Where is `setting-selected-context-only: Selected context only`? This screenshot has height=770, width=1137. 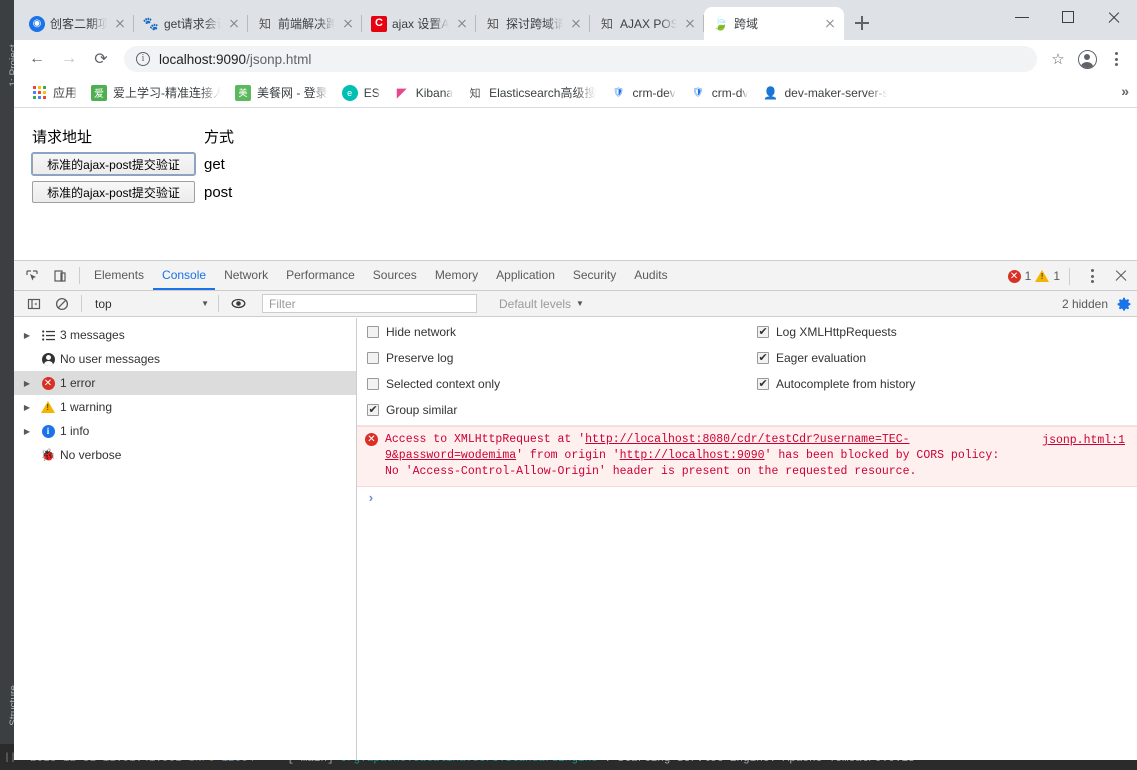 setting-selected-context-only: Selected context only is located at coordinates (562, 384).